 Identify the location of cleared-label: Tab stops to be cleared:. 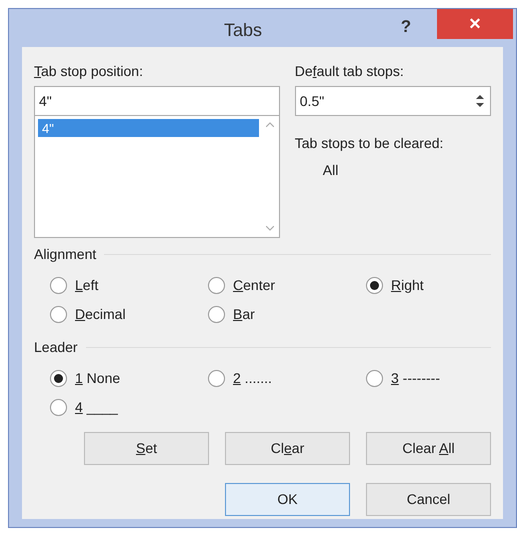
(369, 143).